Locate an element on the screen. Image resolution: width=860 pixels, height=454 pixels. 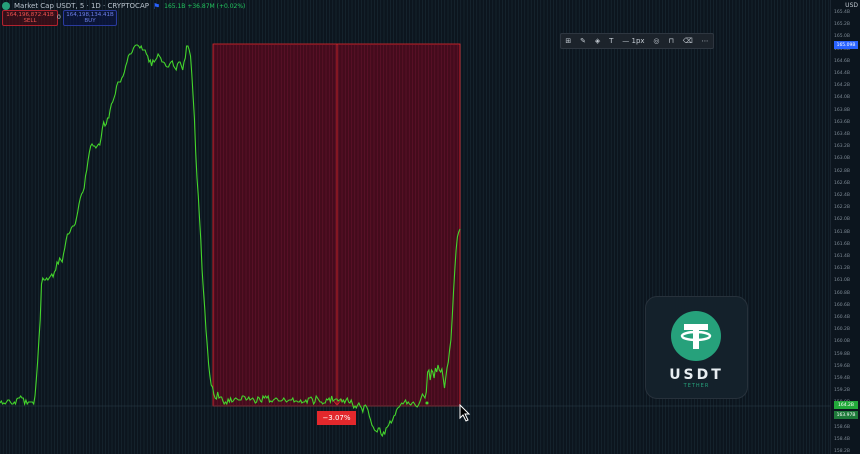
price-tick-label: 160.4B is located at coordinates (842, 317).